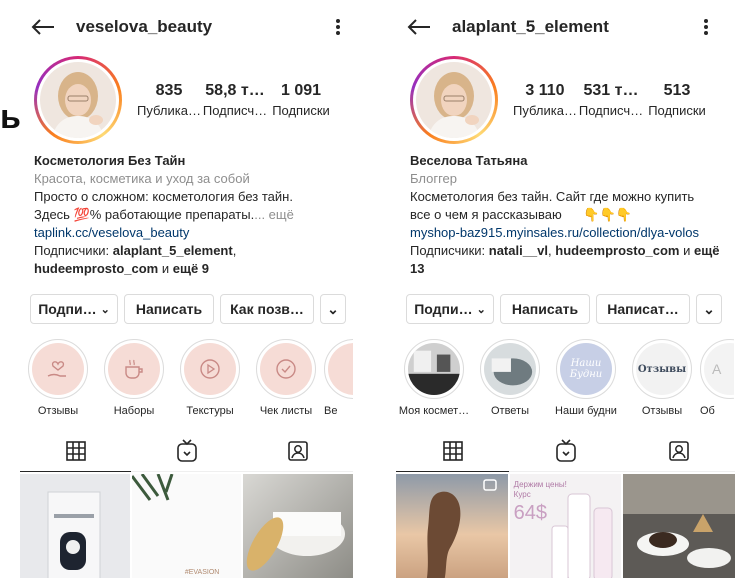 The width and height of the screenshot is (735, 578). What do you see at coordinates (274, 214) in the screenshot?
I see `more-link: ... ещё` at bounding box center [274, 214].